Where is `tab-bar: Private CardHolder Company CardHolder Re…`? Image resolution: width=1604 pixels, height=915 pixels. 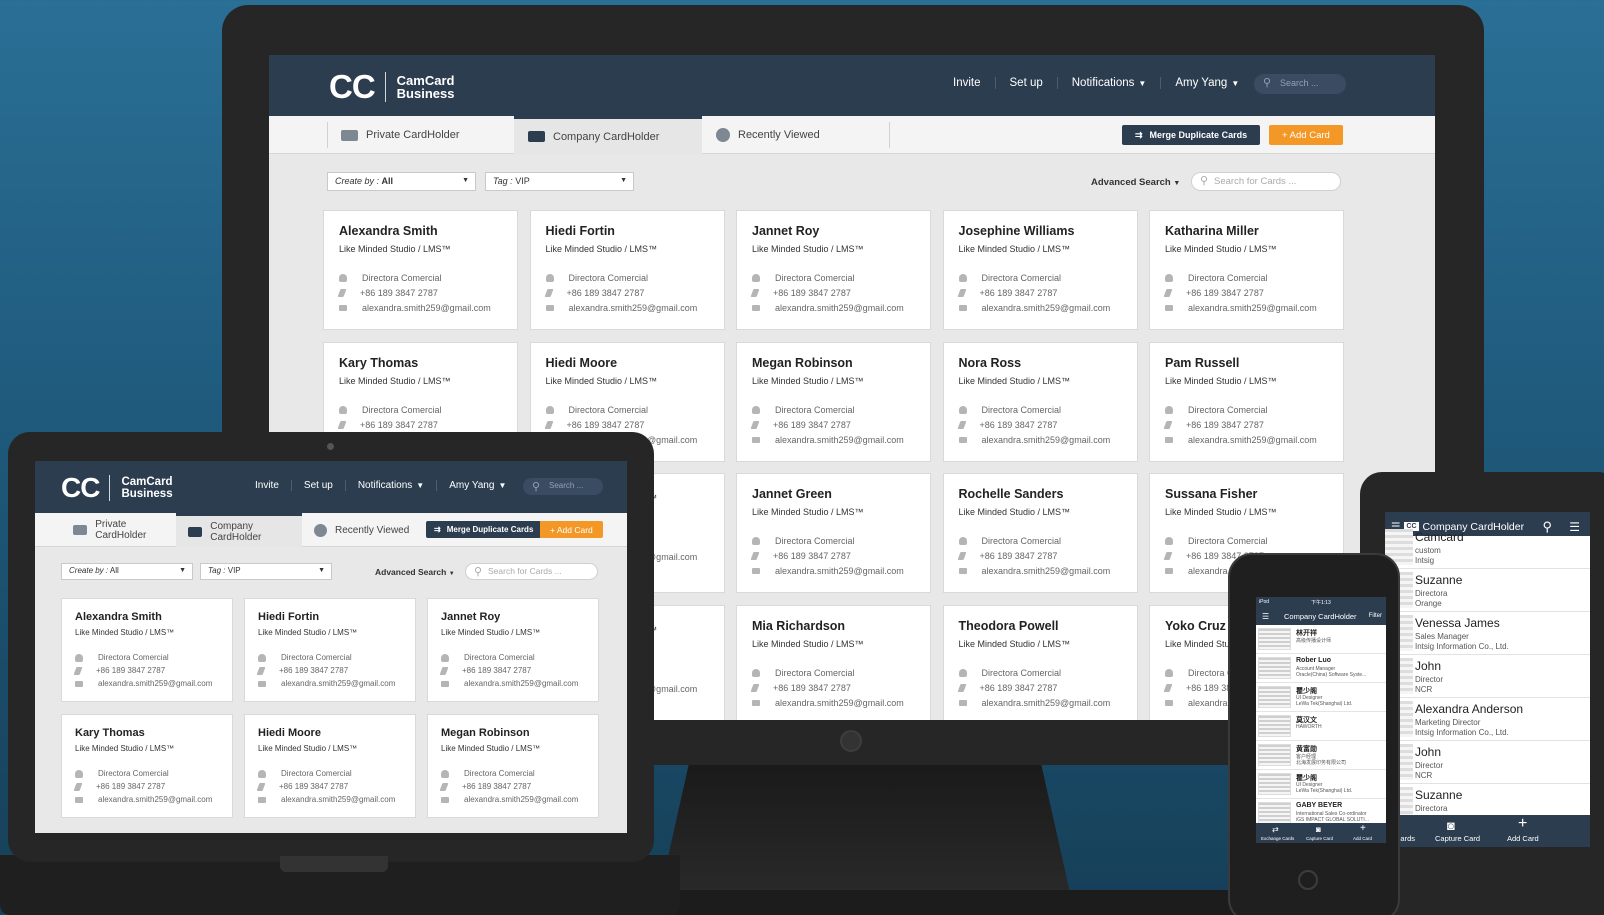
tab-bar: Private CardHolder Company CardHolder Re… is located at coordinates (852, 135).